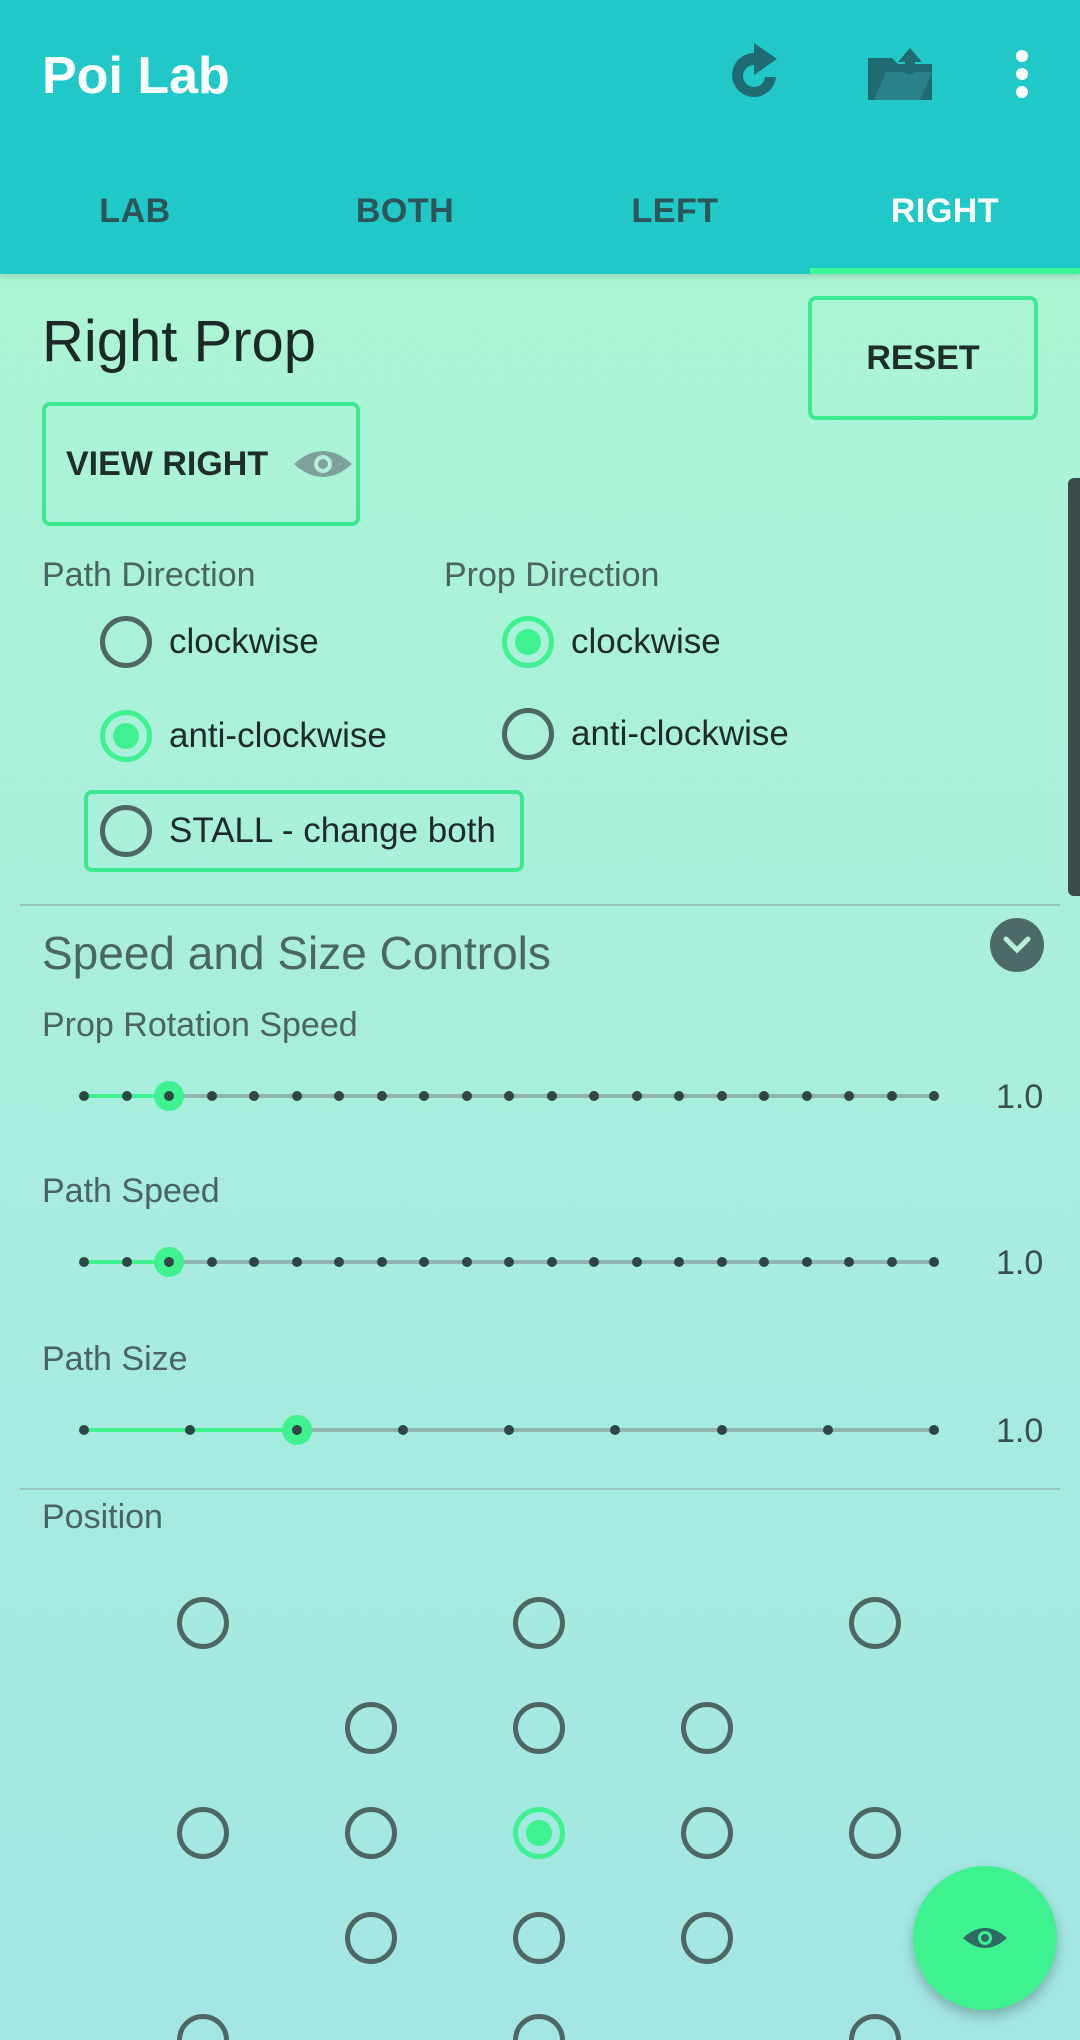  I want to click on position-label: Position, so click(102, 1517).